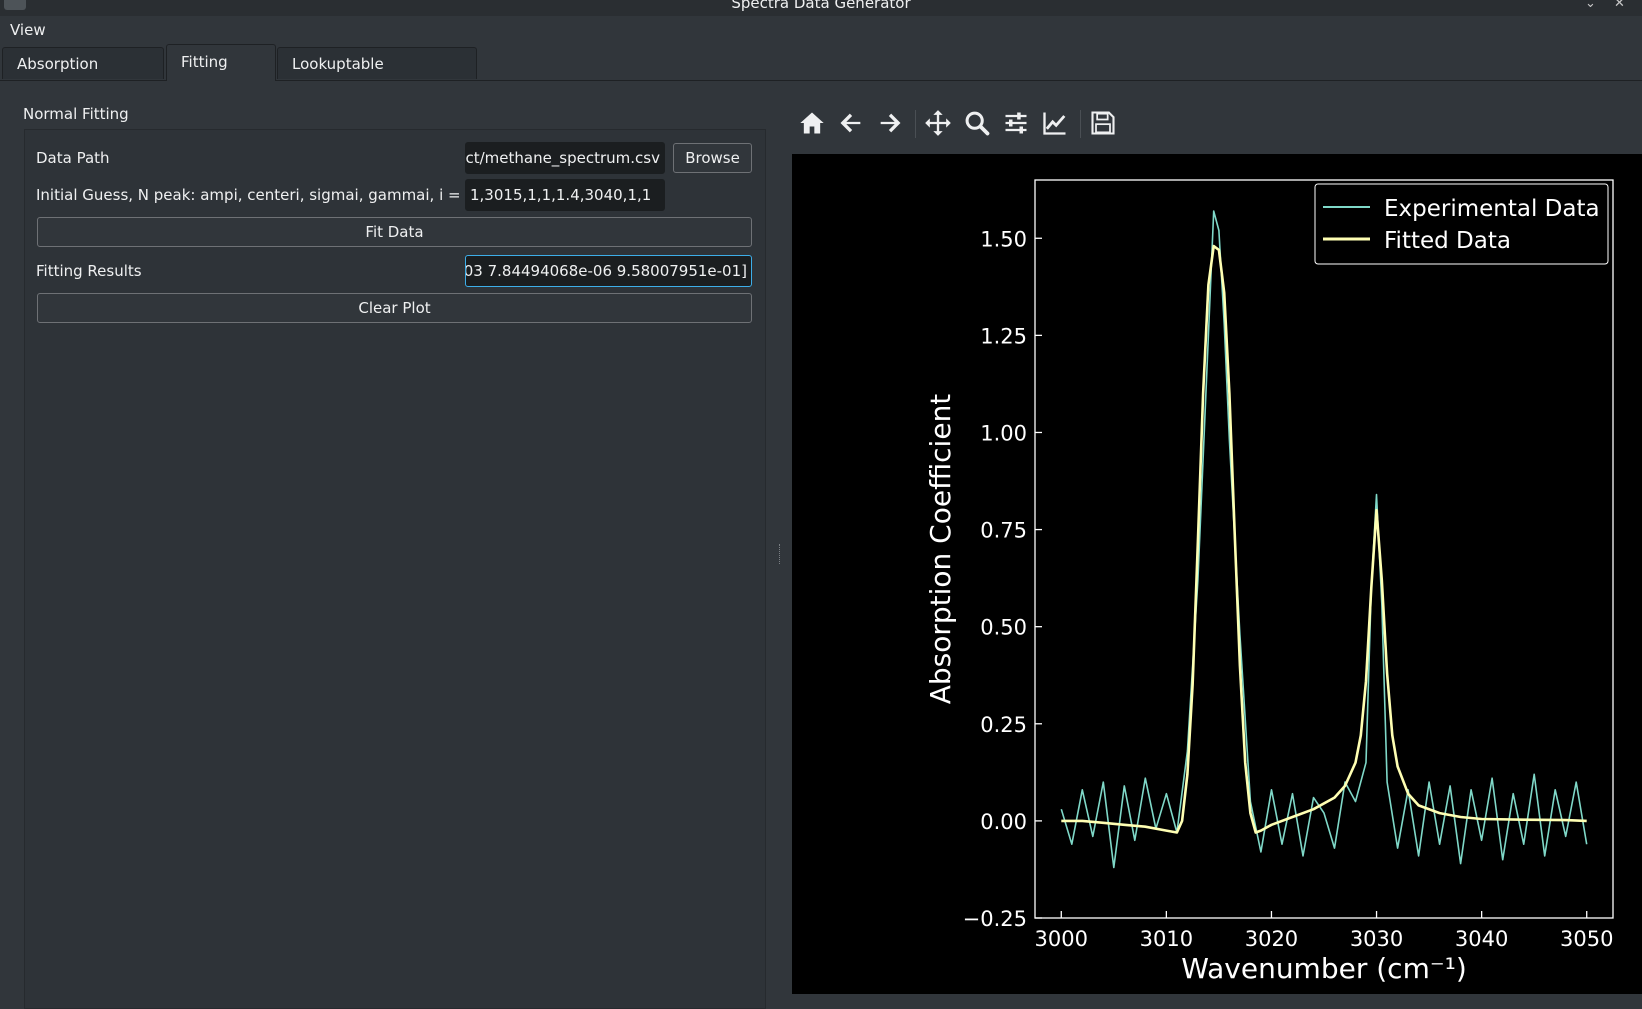 Image resolution: width=1642 pixels, height=1009 pixels. What do you see at coordinates (1461, 224) in the screenshot?
I see `legend: Experimental Data Fitted Data` at bounding box center [1461, 224].